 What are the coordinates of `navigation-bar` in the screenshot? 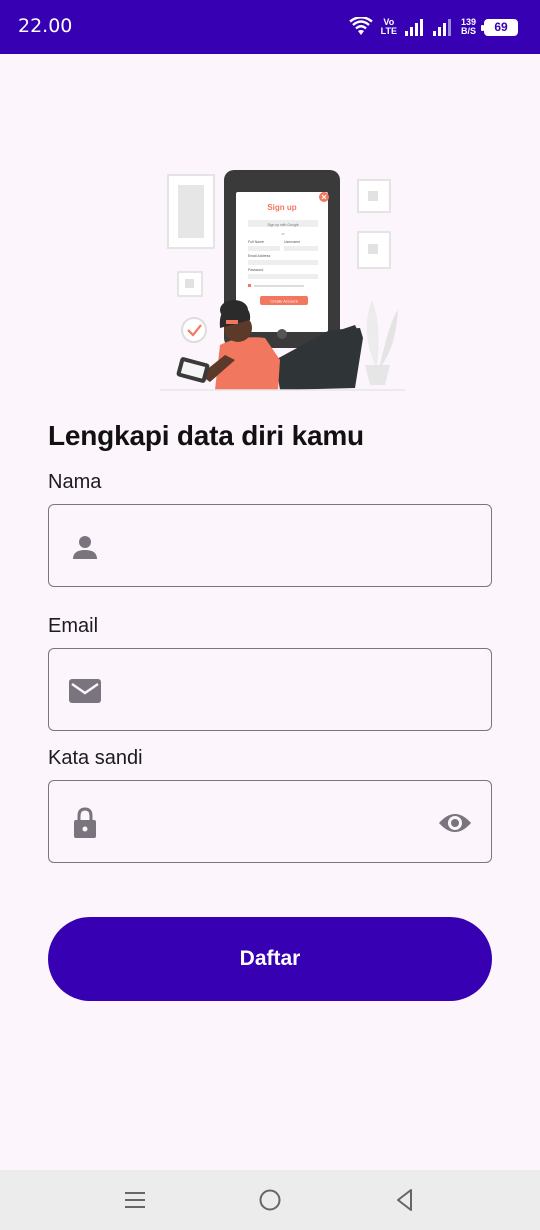 It's located at (270, 1200).